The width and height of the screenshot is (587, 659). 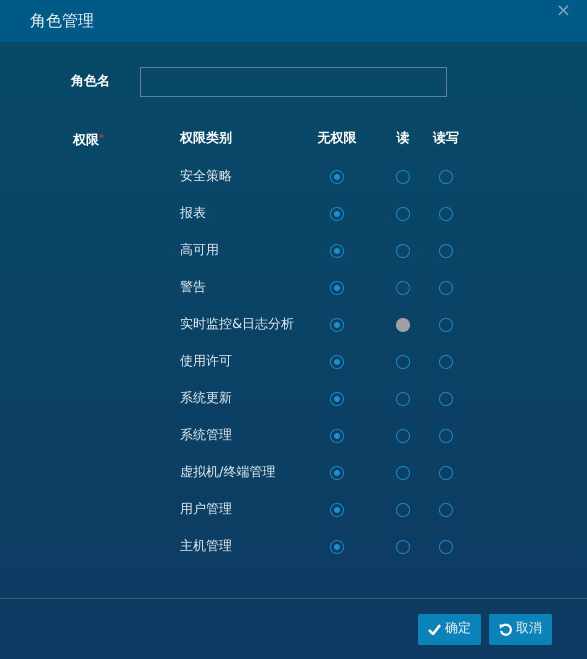 What do you see at coordinates (403, 139) in the screenshot?
I see `column-header: 读` at bounding box center [403, 139].